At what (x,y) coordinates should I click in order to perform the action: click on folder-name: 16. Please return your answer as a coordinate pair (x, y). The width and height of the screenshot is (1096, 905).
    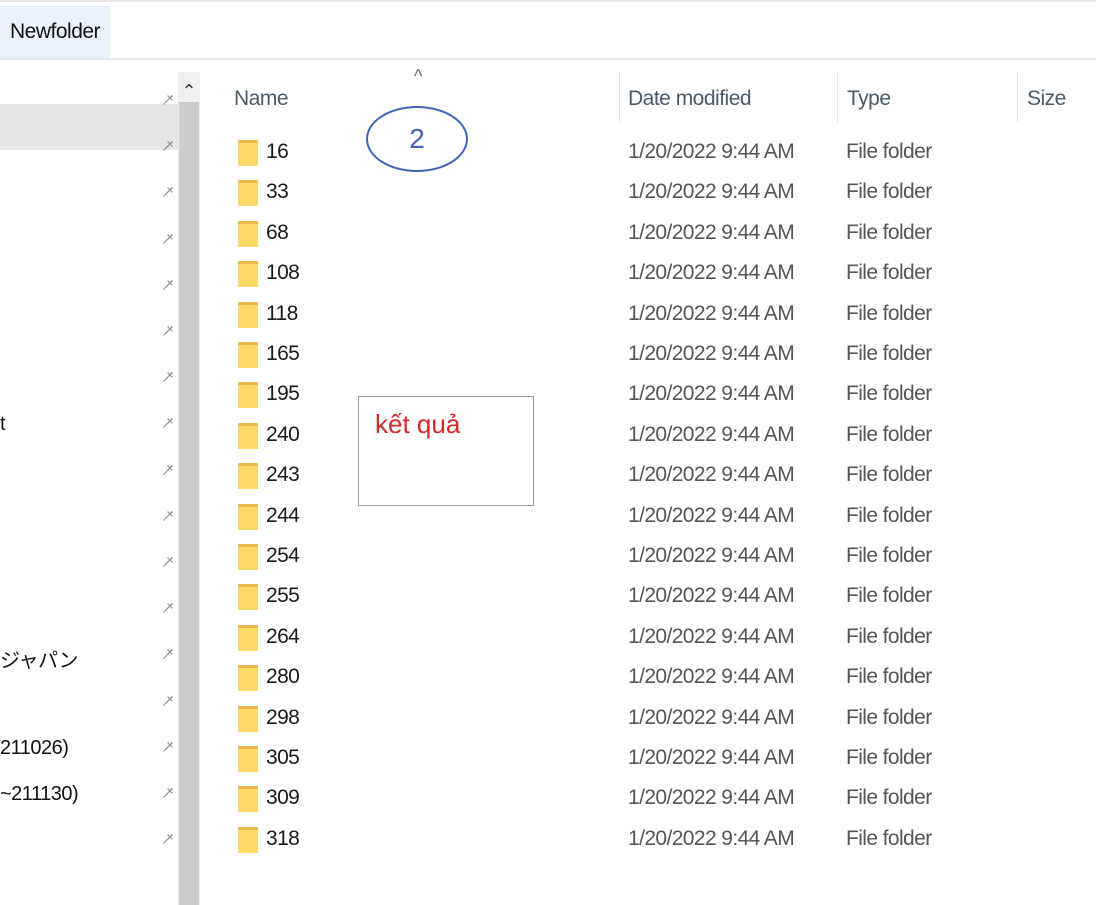
    Looking at the image, I should click on (277, 151).